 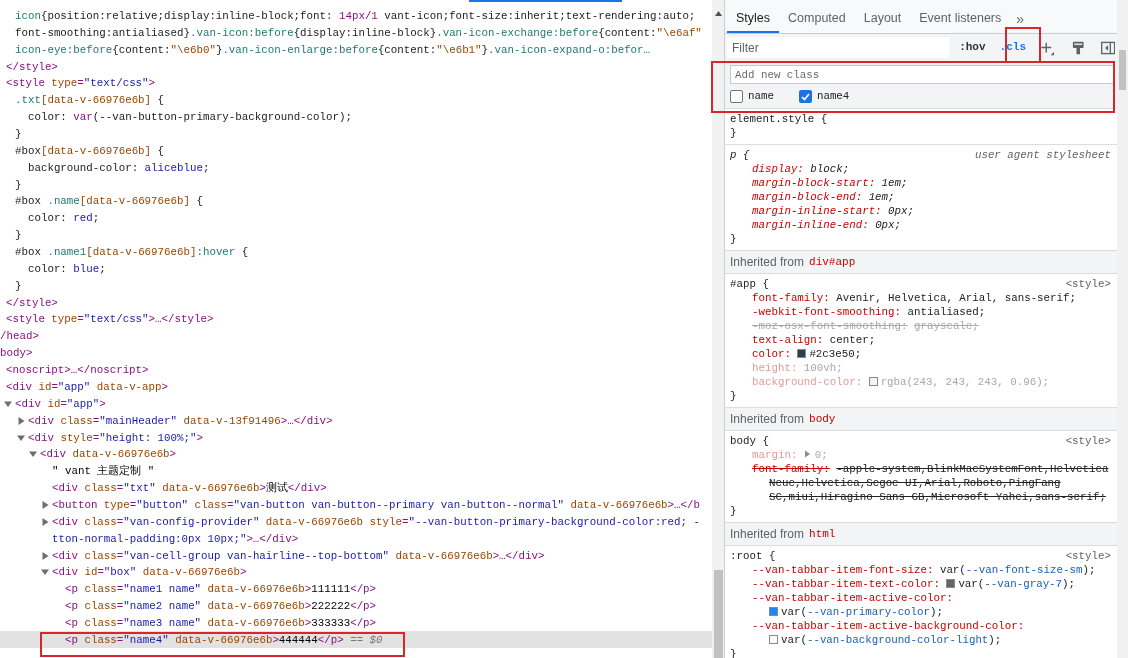 I want to click on variable-link: --van-background-color-light, so click(x=897, y=640).